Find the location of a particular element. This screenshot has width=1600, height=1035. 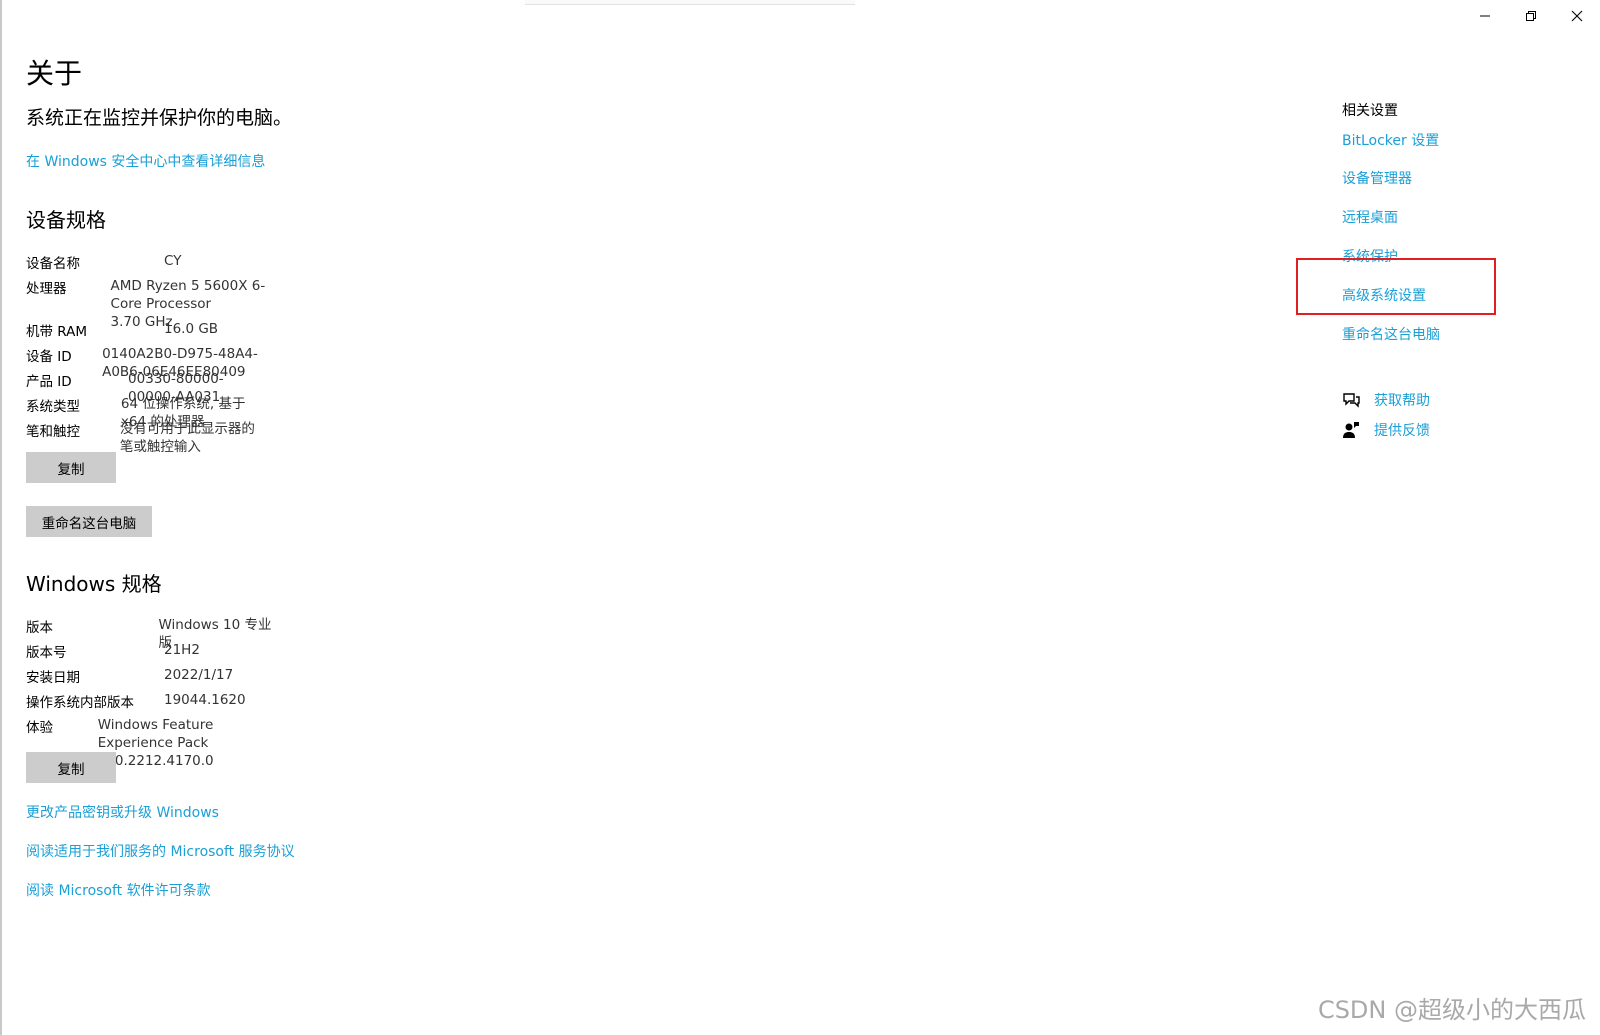

related-link-remote-desktop: 远程桌面 is located at coordinates (1370, 217).